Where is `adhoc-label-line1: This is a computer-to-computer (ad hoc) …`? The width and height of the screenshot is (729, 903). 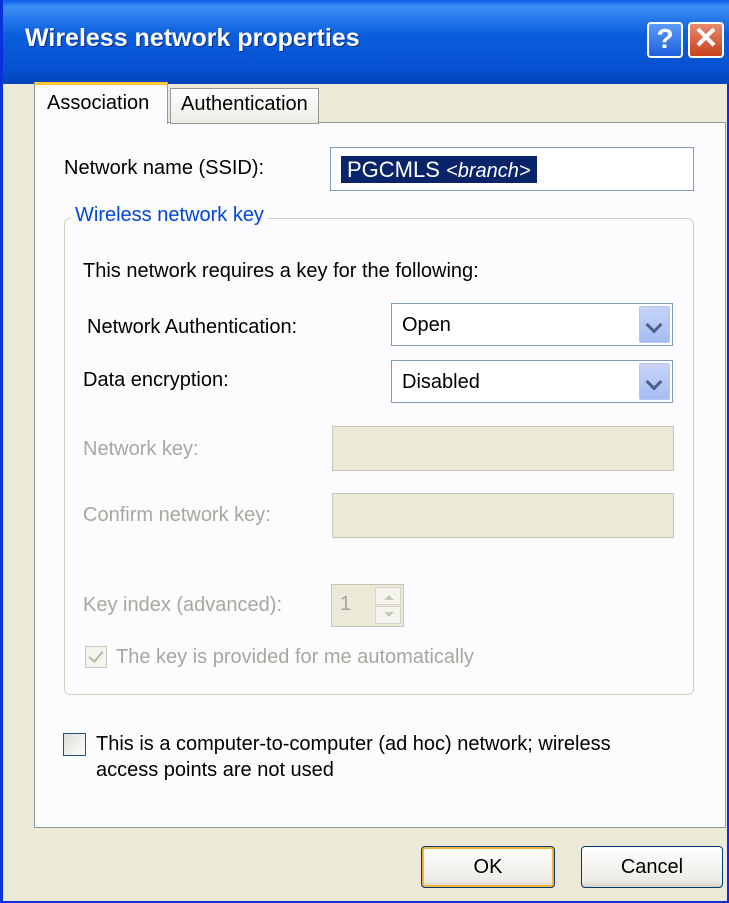
adhoc-label-line1: This is a computer-to-computer (ad hoc) … is located at coordinates (353, 744).